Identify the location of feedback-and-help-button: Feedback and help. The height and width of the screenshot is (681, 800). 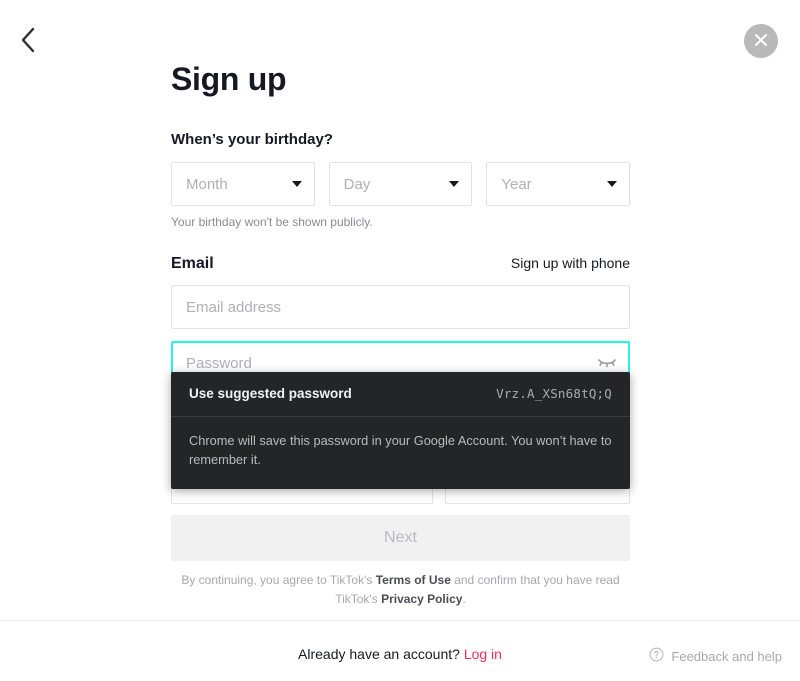
(715, 656).